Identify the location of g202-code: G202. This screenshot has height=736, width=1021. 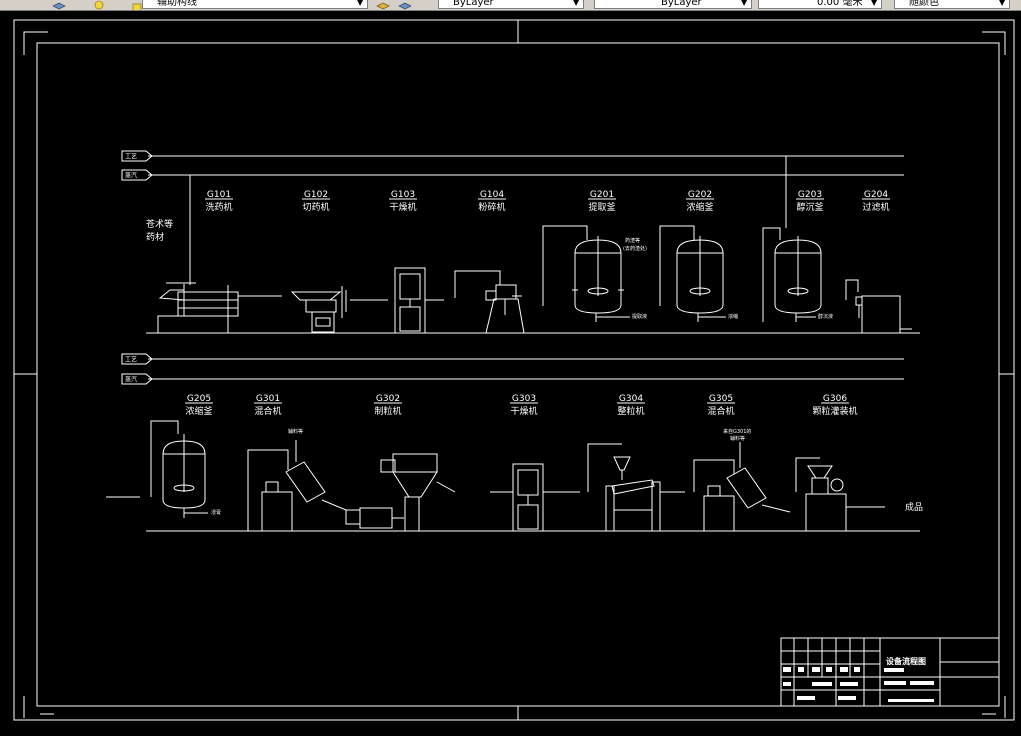
(700, 195).